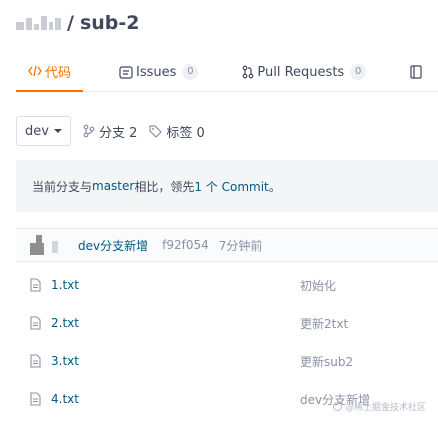 This screenshot has width=438, height=427. Describe the element at coordinates (37, 131) in the screenshot. I see `branch-selector-value: dev` at that location.